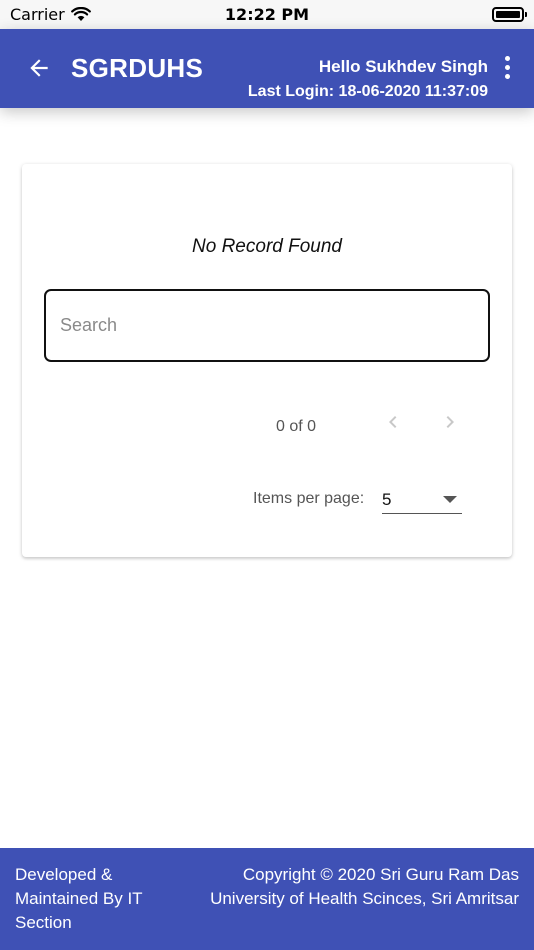  What do you see at coordinates (507, 69) in the screenshot?
I see `more-vert-icon` at bounding box center [507, 69].